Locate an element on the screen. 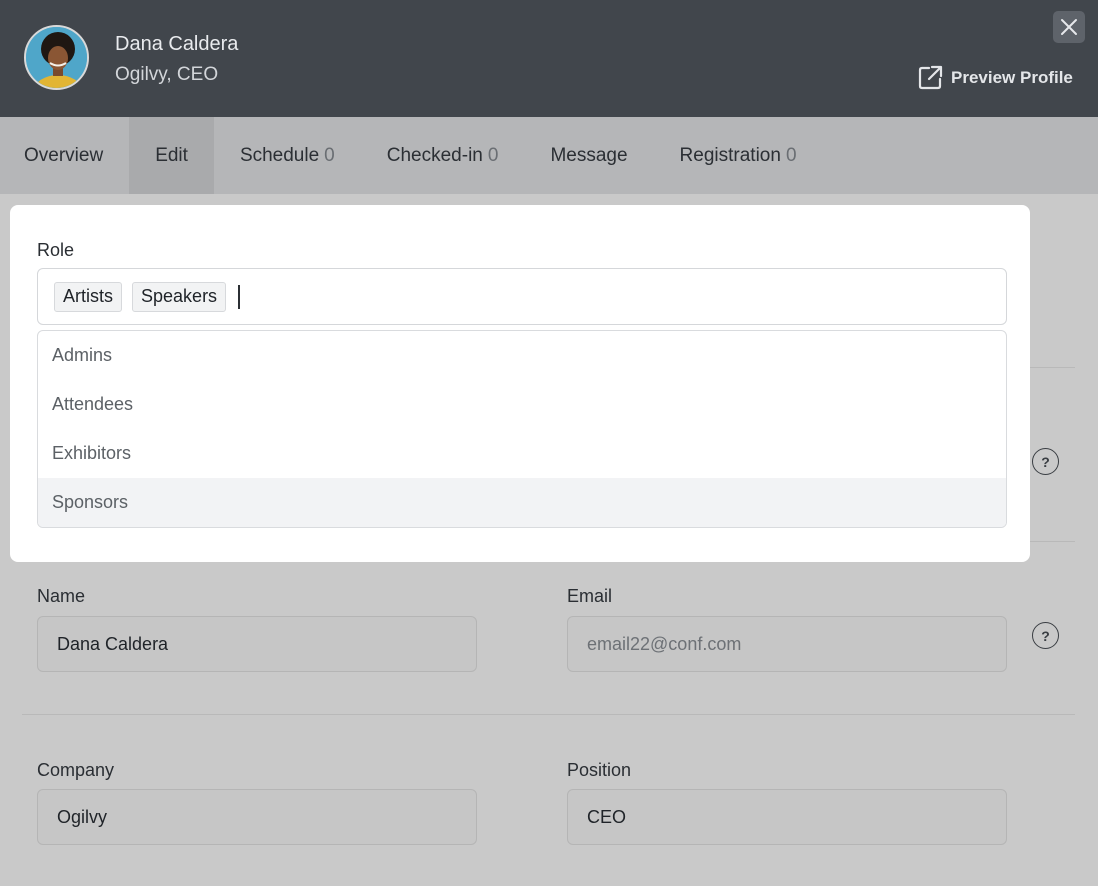 The width and height of the screenshot is (1098, 886). name-label: Name is located at coordinates (61, 596).